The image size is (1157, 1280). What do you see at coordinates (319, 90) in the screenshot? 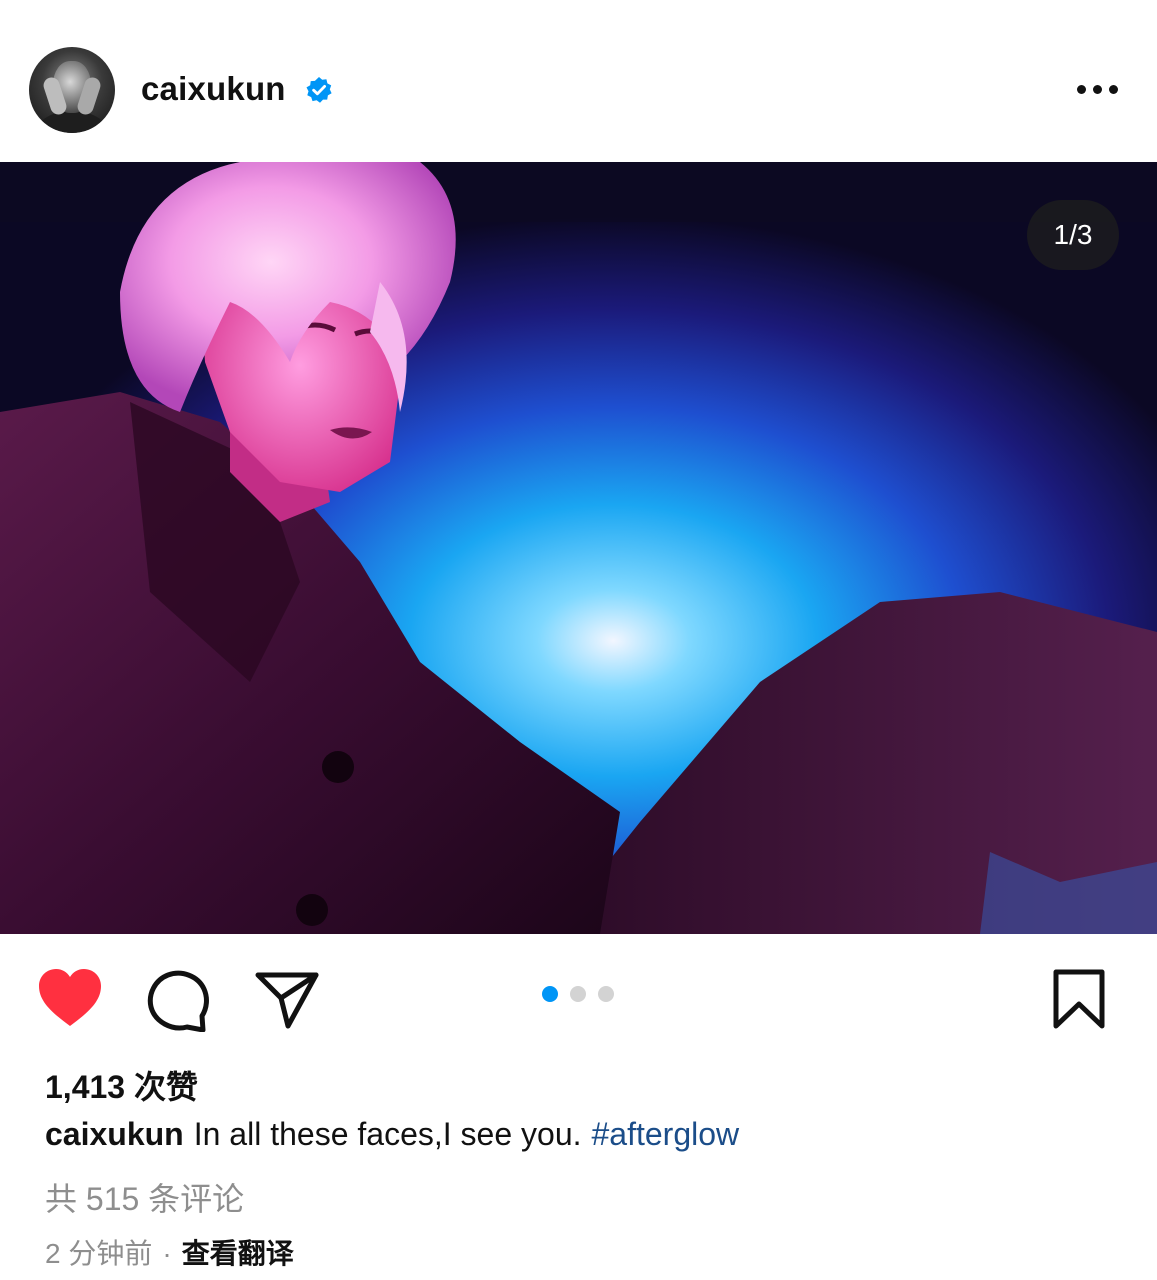
I see `verified-badge-icon` at bounding box center [319, 90].